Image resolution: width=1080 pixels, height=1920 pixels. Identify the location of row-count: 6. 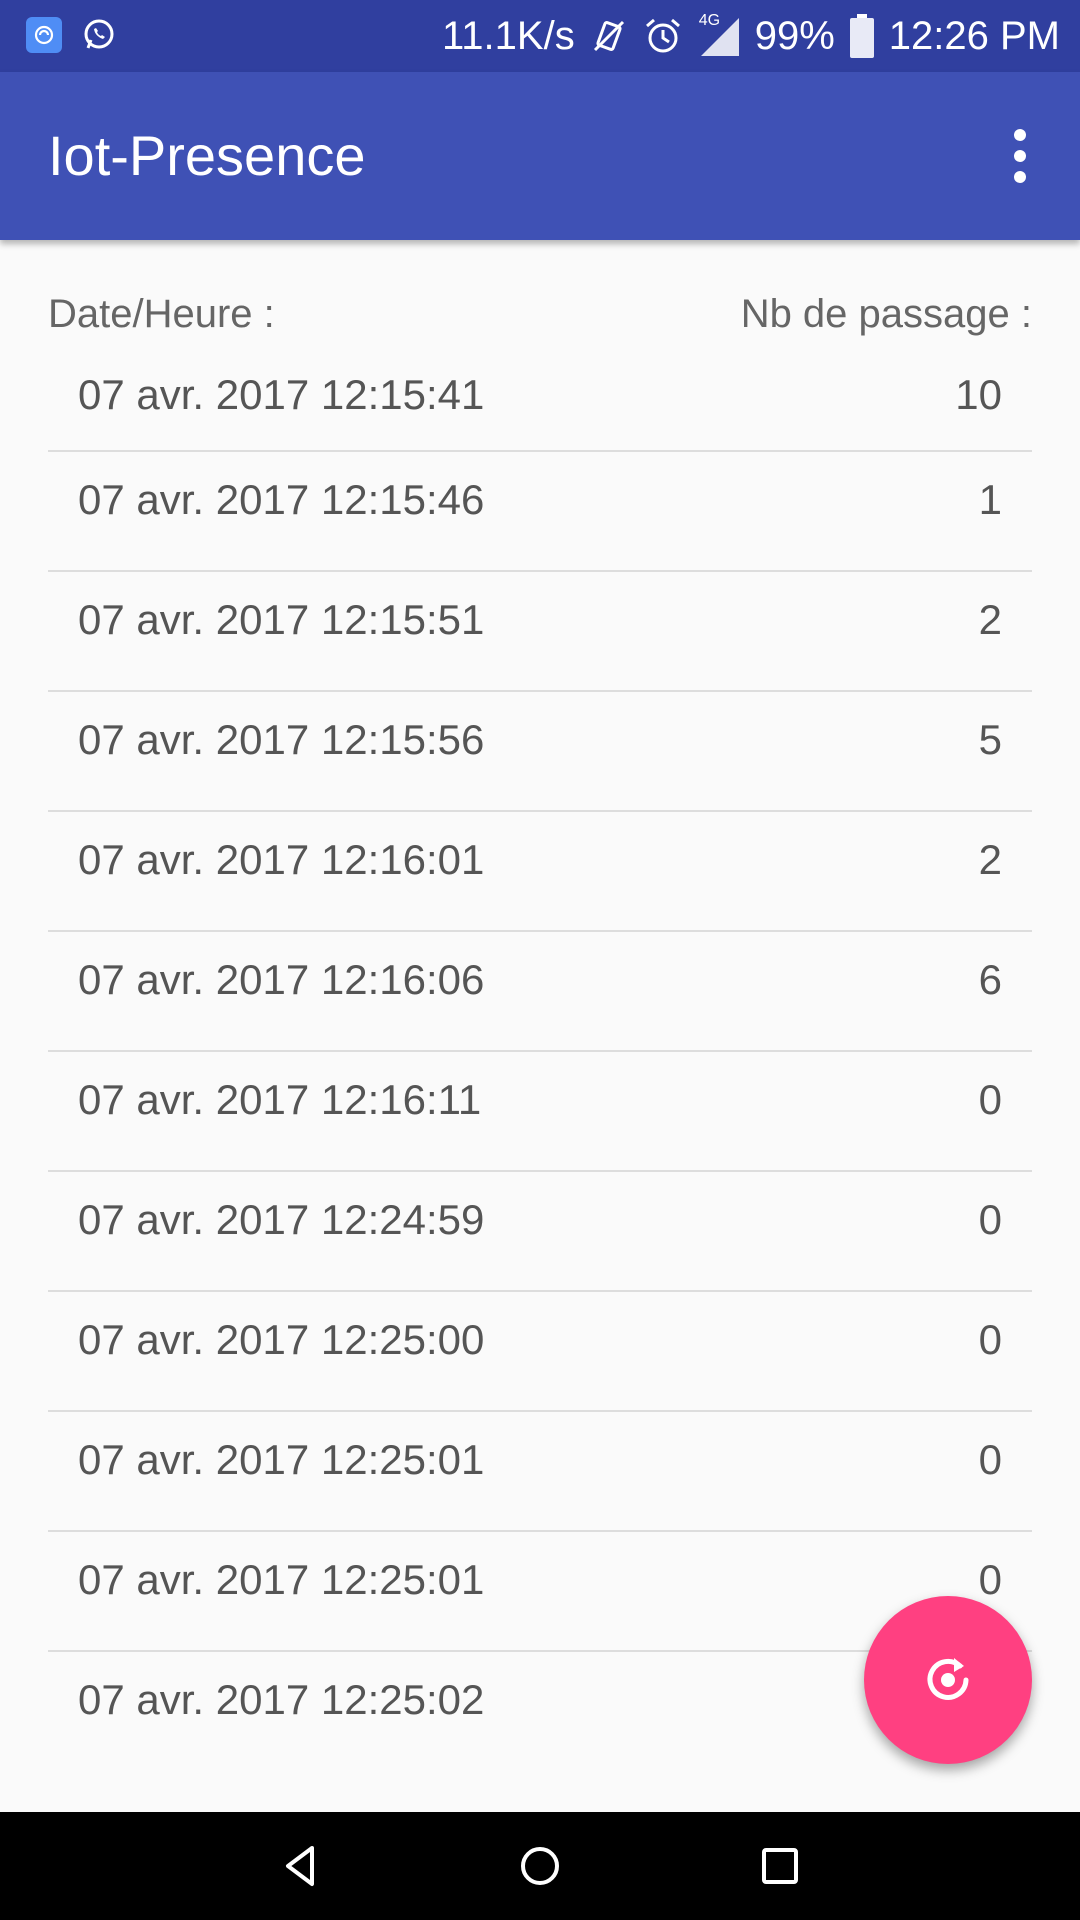
(990, 979).